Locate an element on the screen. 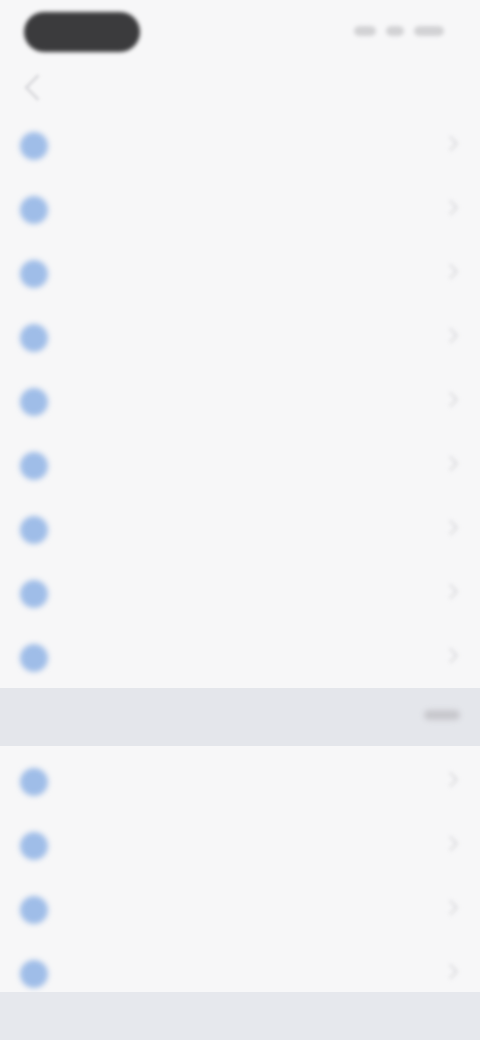 The height and width of the screenshot is (1040, 480). wifi-icon is located at coordinates (395, 31).